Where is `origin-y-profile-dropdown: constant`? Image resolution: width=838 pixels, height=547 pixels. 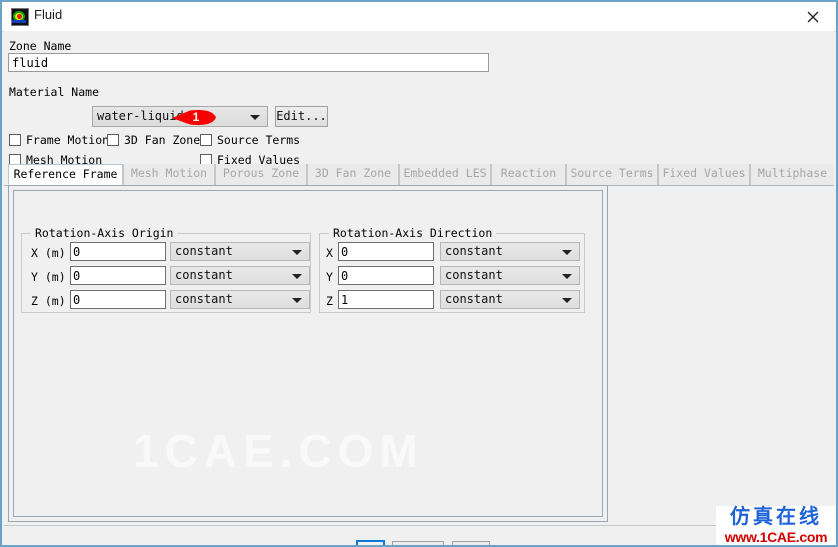
origin-y-profile-dropdown: constant is located at coordinates (240, 275).